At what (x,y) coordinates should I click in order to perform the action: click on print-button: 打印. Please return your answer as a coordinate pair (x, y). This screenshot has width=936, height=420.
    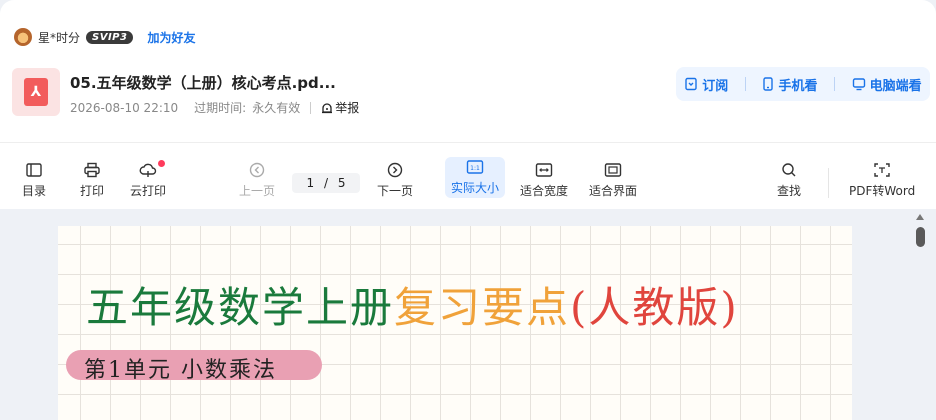
    Looking at the image, I should click on (92, 180).